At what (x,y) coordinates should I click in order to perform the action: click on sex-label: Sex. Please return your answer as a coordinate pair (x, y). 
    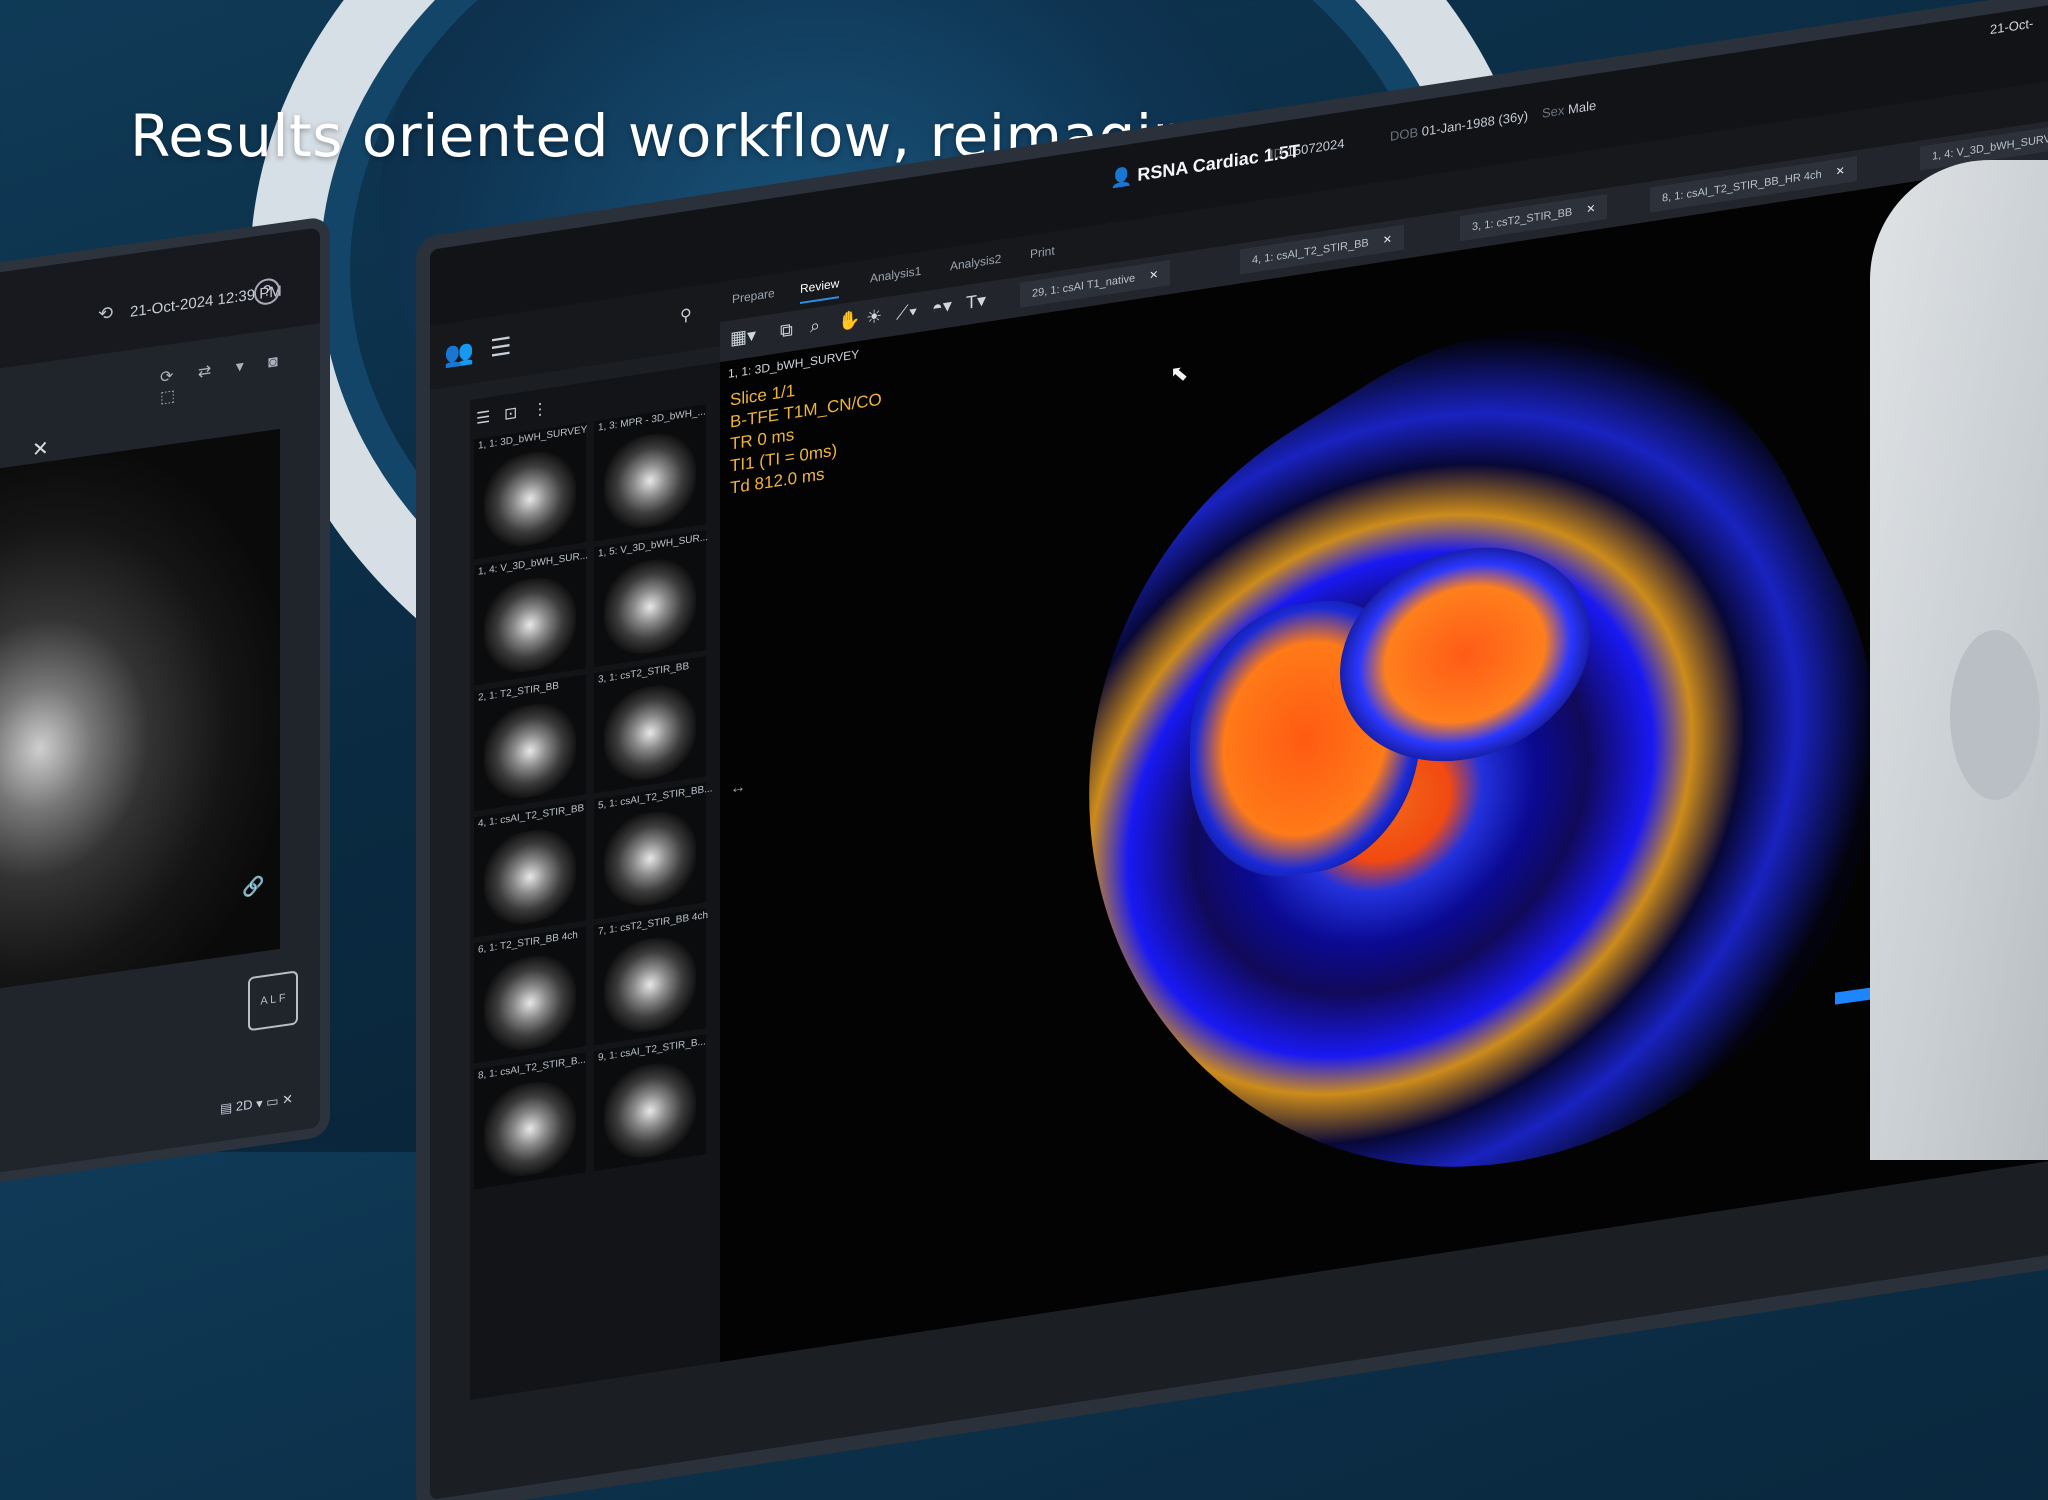
    Looking at the image, I should click on (1553, 111).